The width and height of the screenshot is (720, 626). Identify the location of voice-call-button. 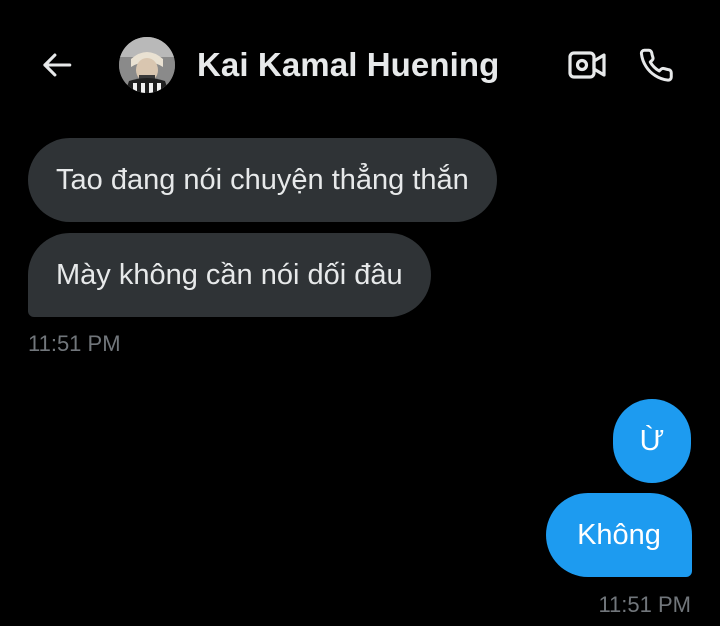
(657, 65).